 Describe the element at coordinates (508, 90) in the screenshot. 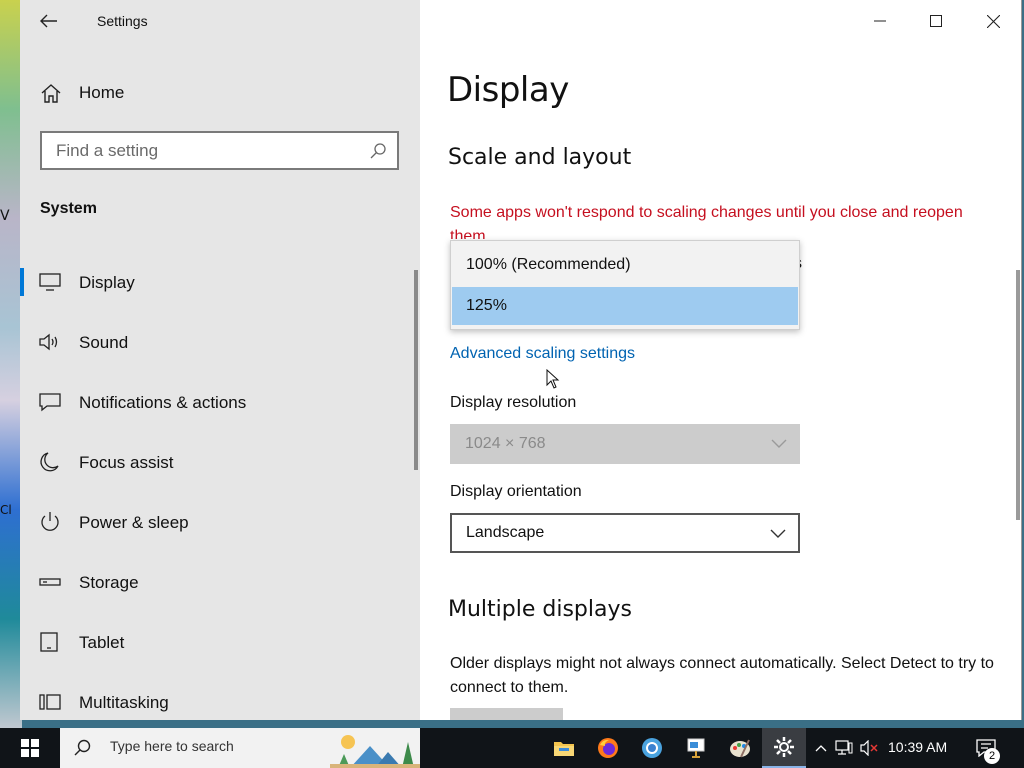

I see `page-title: Display` at that location.